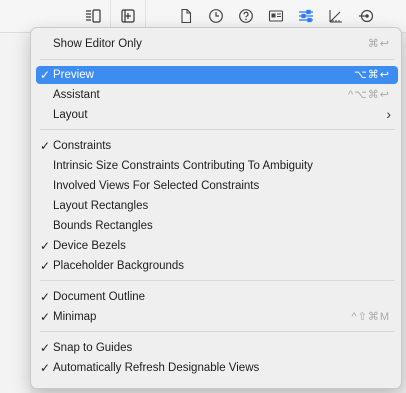  Describe the element at coordinates (70, 115) in the screenshot. I see `menu-item-label: Layout` at that location.